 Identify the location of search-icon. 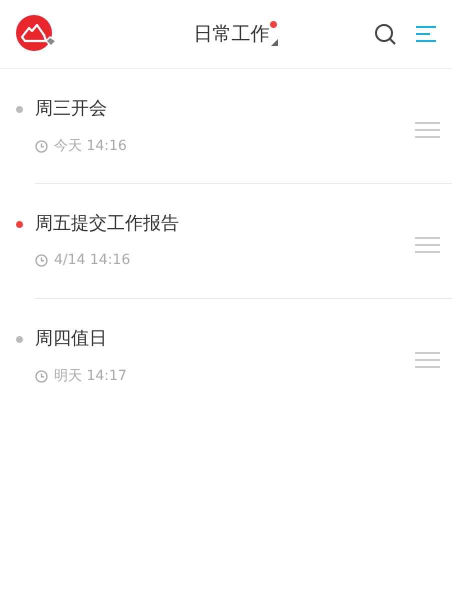
(385, 34).